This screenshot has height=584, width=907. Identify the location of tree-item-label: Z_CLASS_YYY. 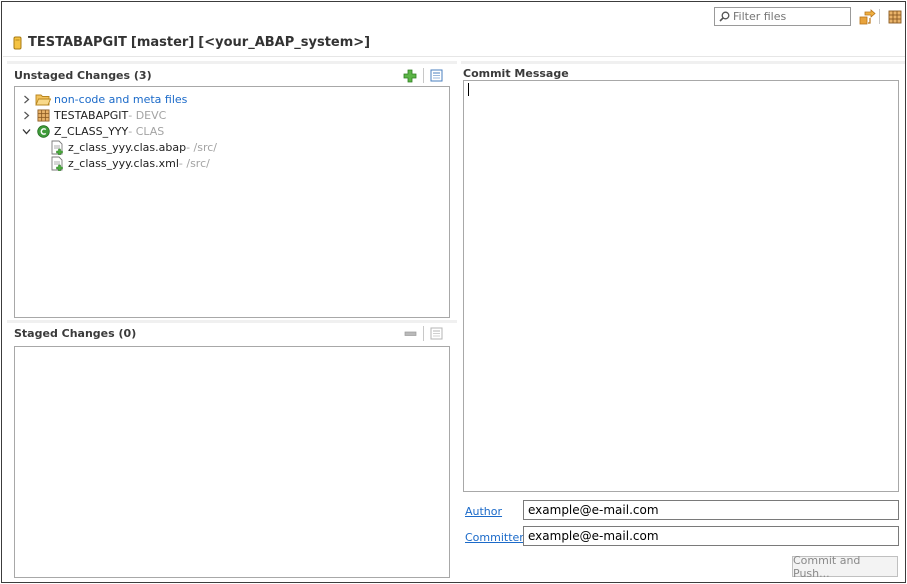
(91, 131).